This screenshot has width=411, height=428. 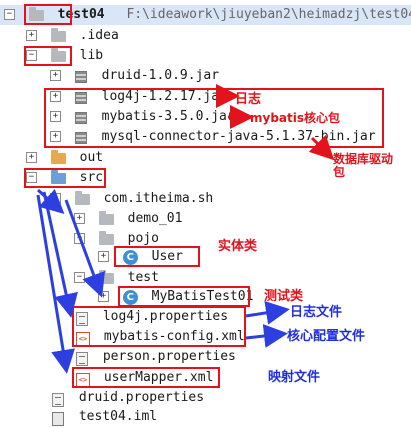 I want to click on tree-node-package: − com.itheima.sh, so click(x=131, y=199).